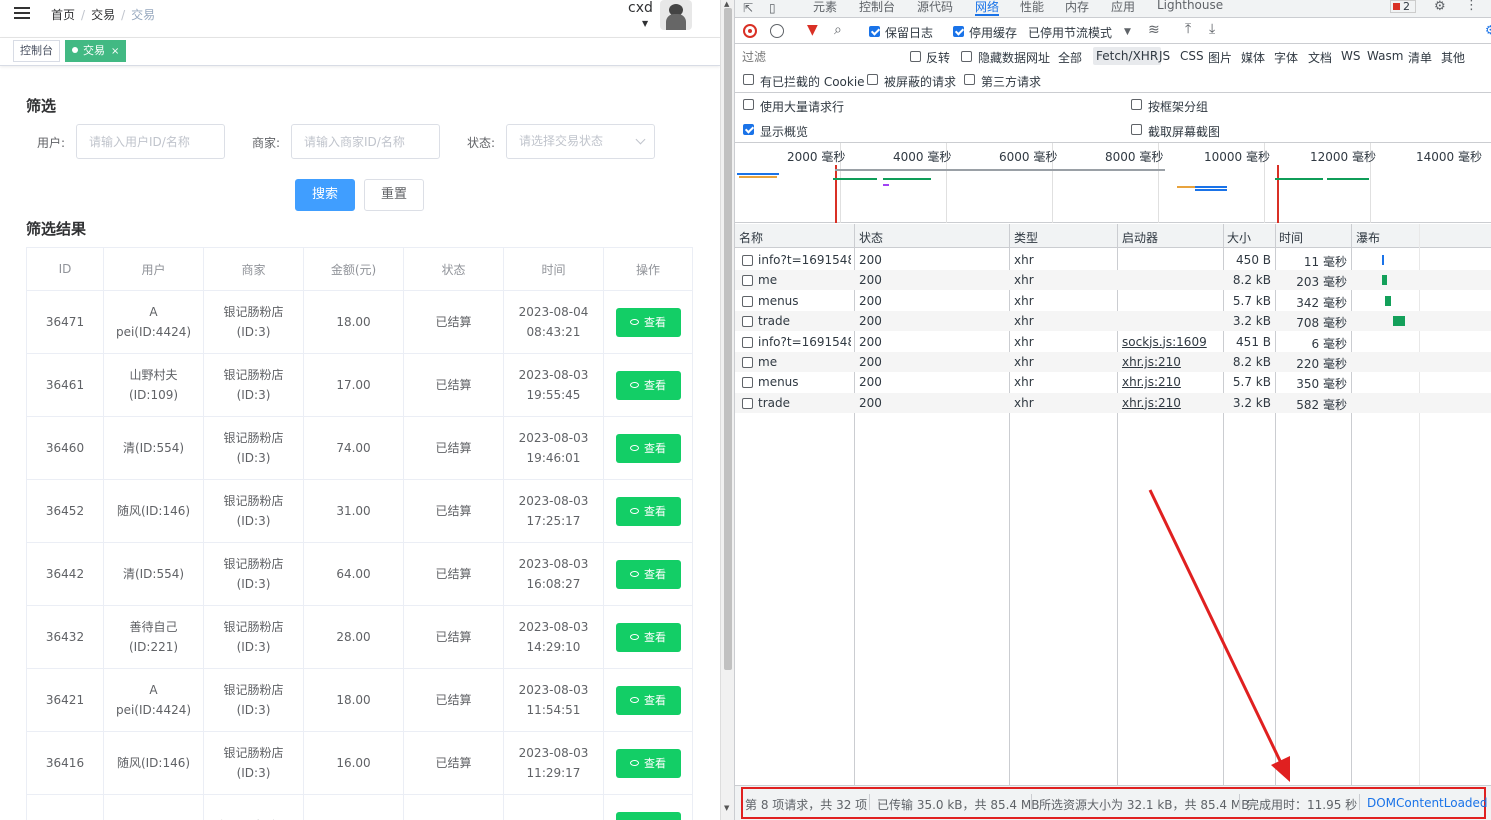  Describe the element at coordinates (1453, 57) in the screenshot. I see `type-other: 其他` at that location.